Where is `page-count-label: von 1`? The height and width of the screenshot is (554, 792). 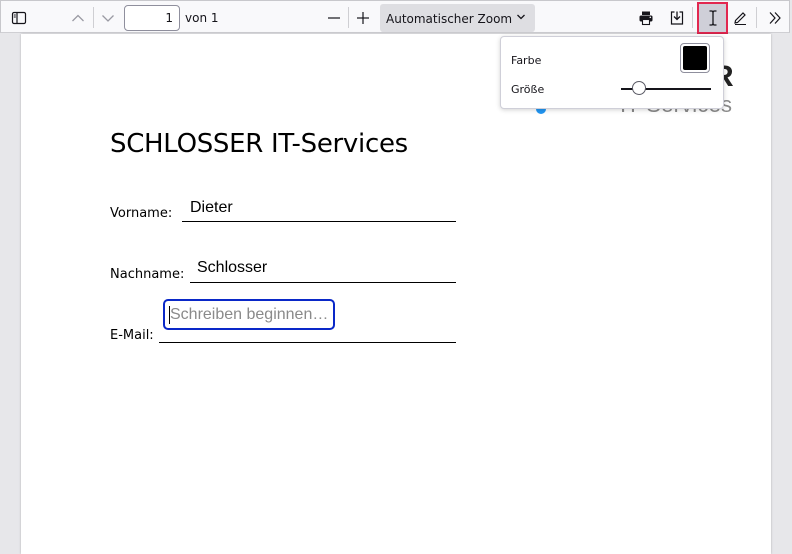
page-count-label: von 1 is located at coordinates (202, 18).